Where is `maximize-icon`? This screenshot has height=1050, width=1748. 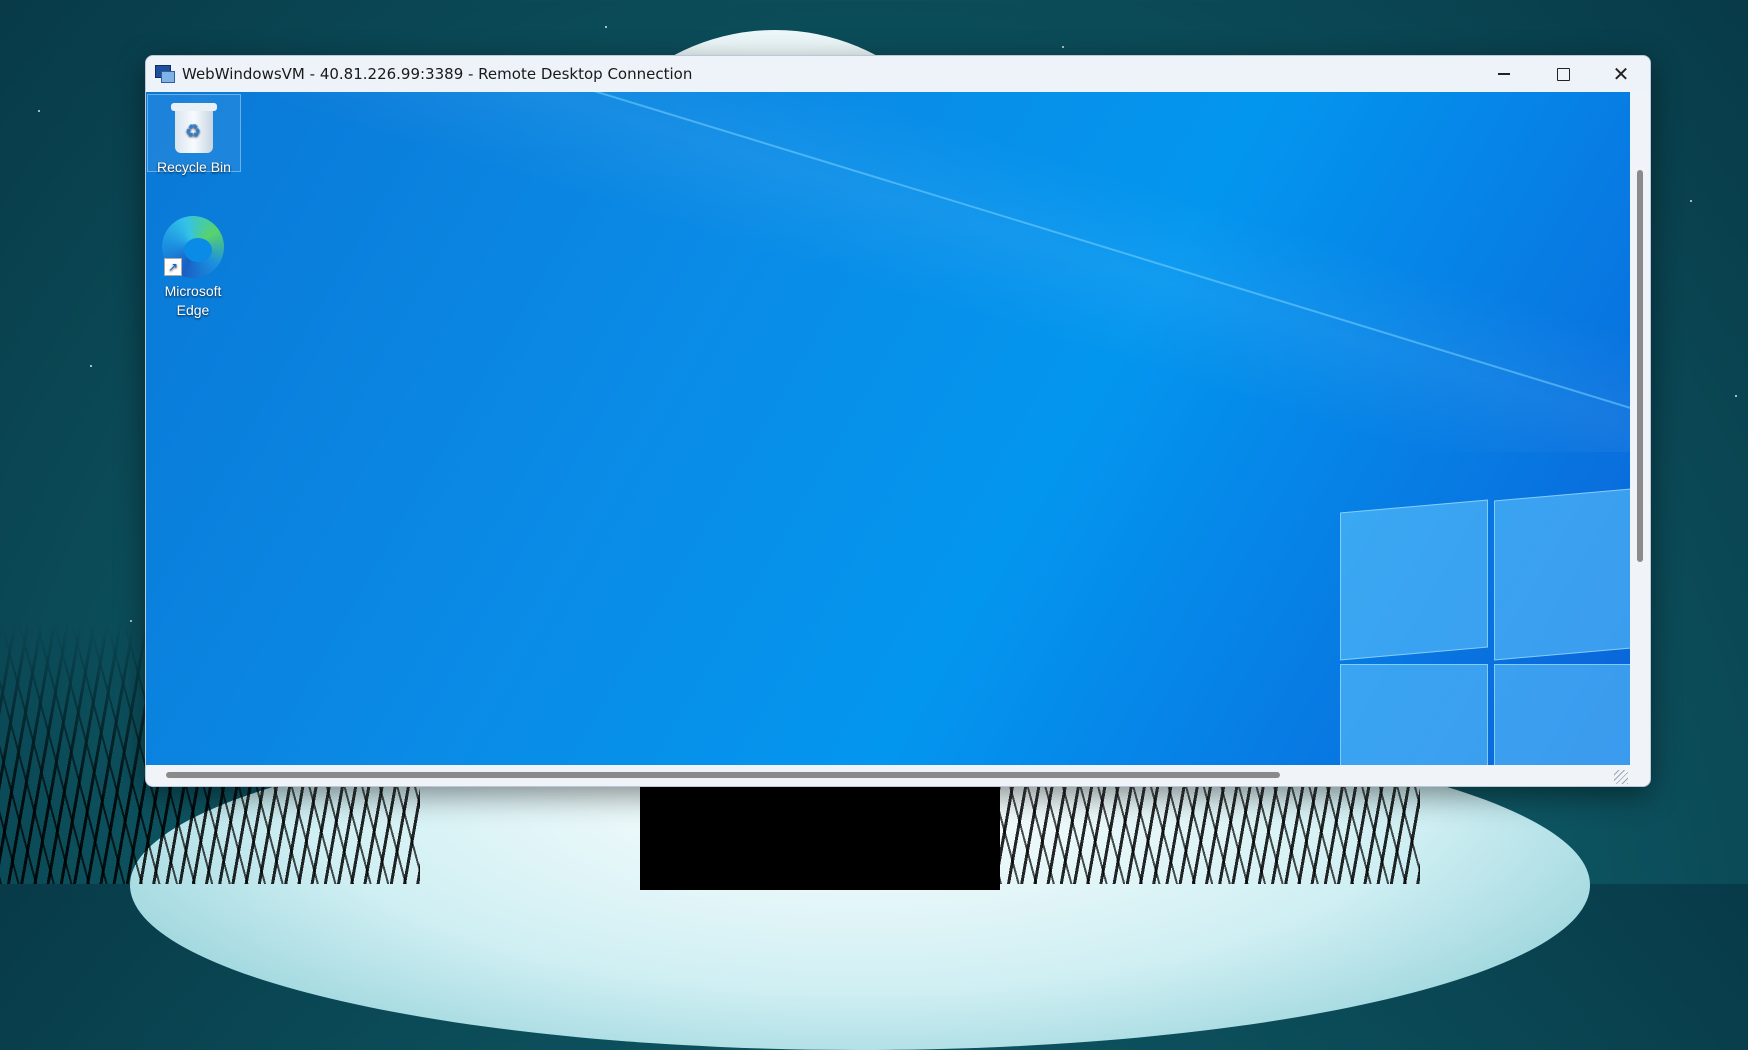 maximize-icon is located at coordinates (1563, 74).